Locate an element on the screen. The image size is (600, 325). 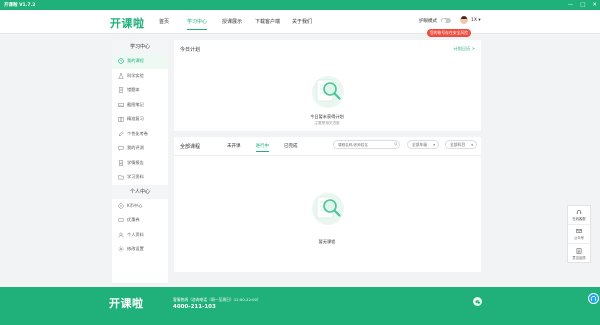
flask-icon is located at coordinates (121, 76).